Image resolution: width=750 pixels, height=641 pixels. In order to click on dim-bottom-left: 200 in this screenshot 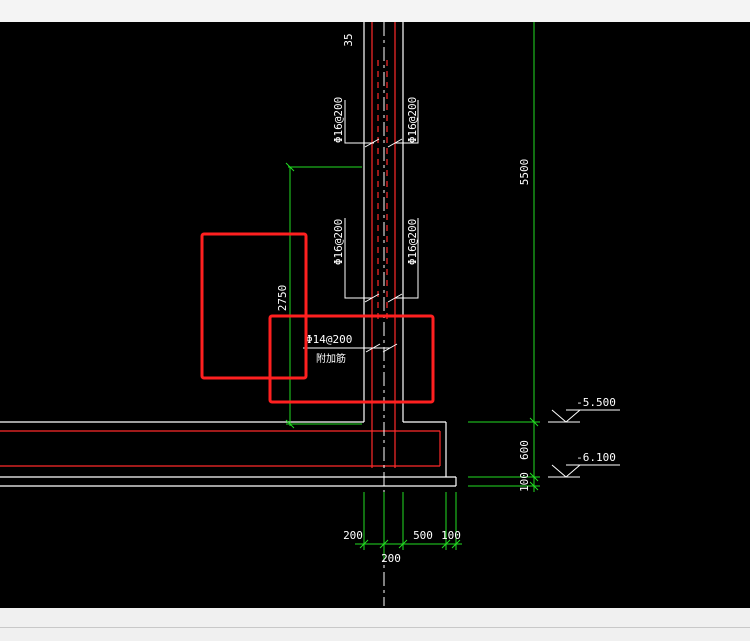, I will do `click(353, 535)`.